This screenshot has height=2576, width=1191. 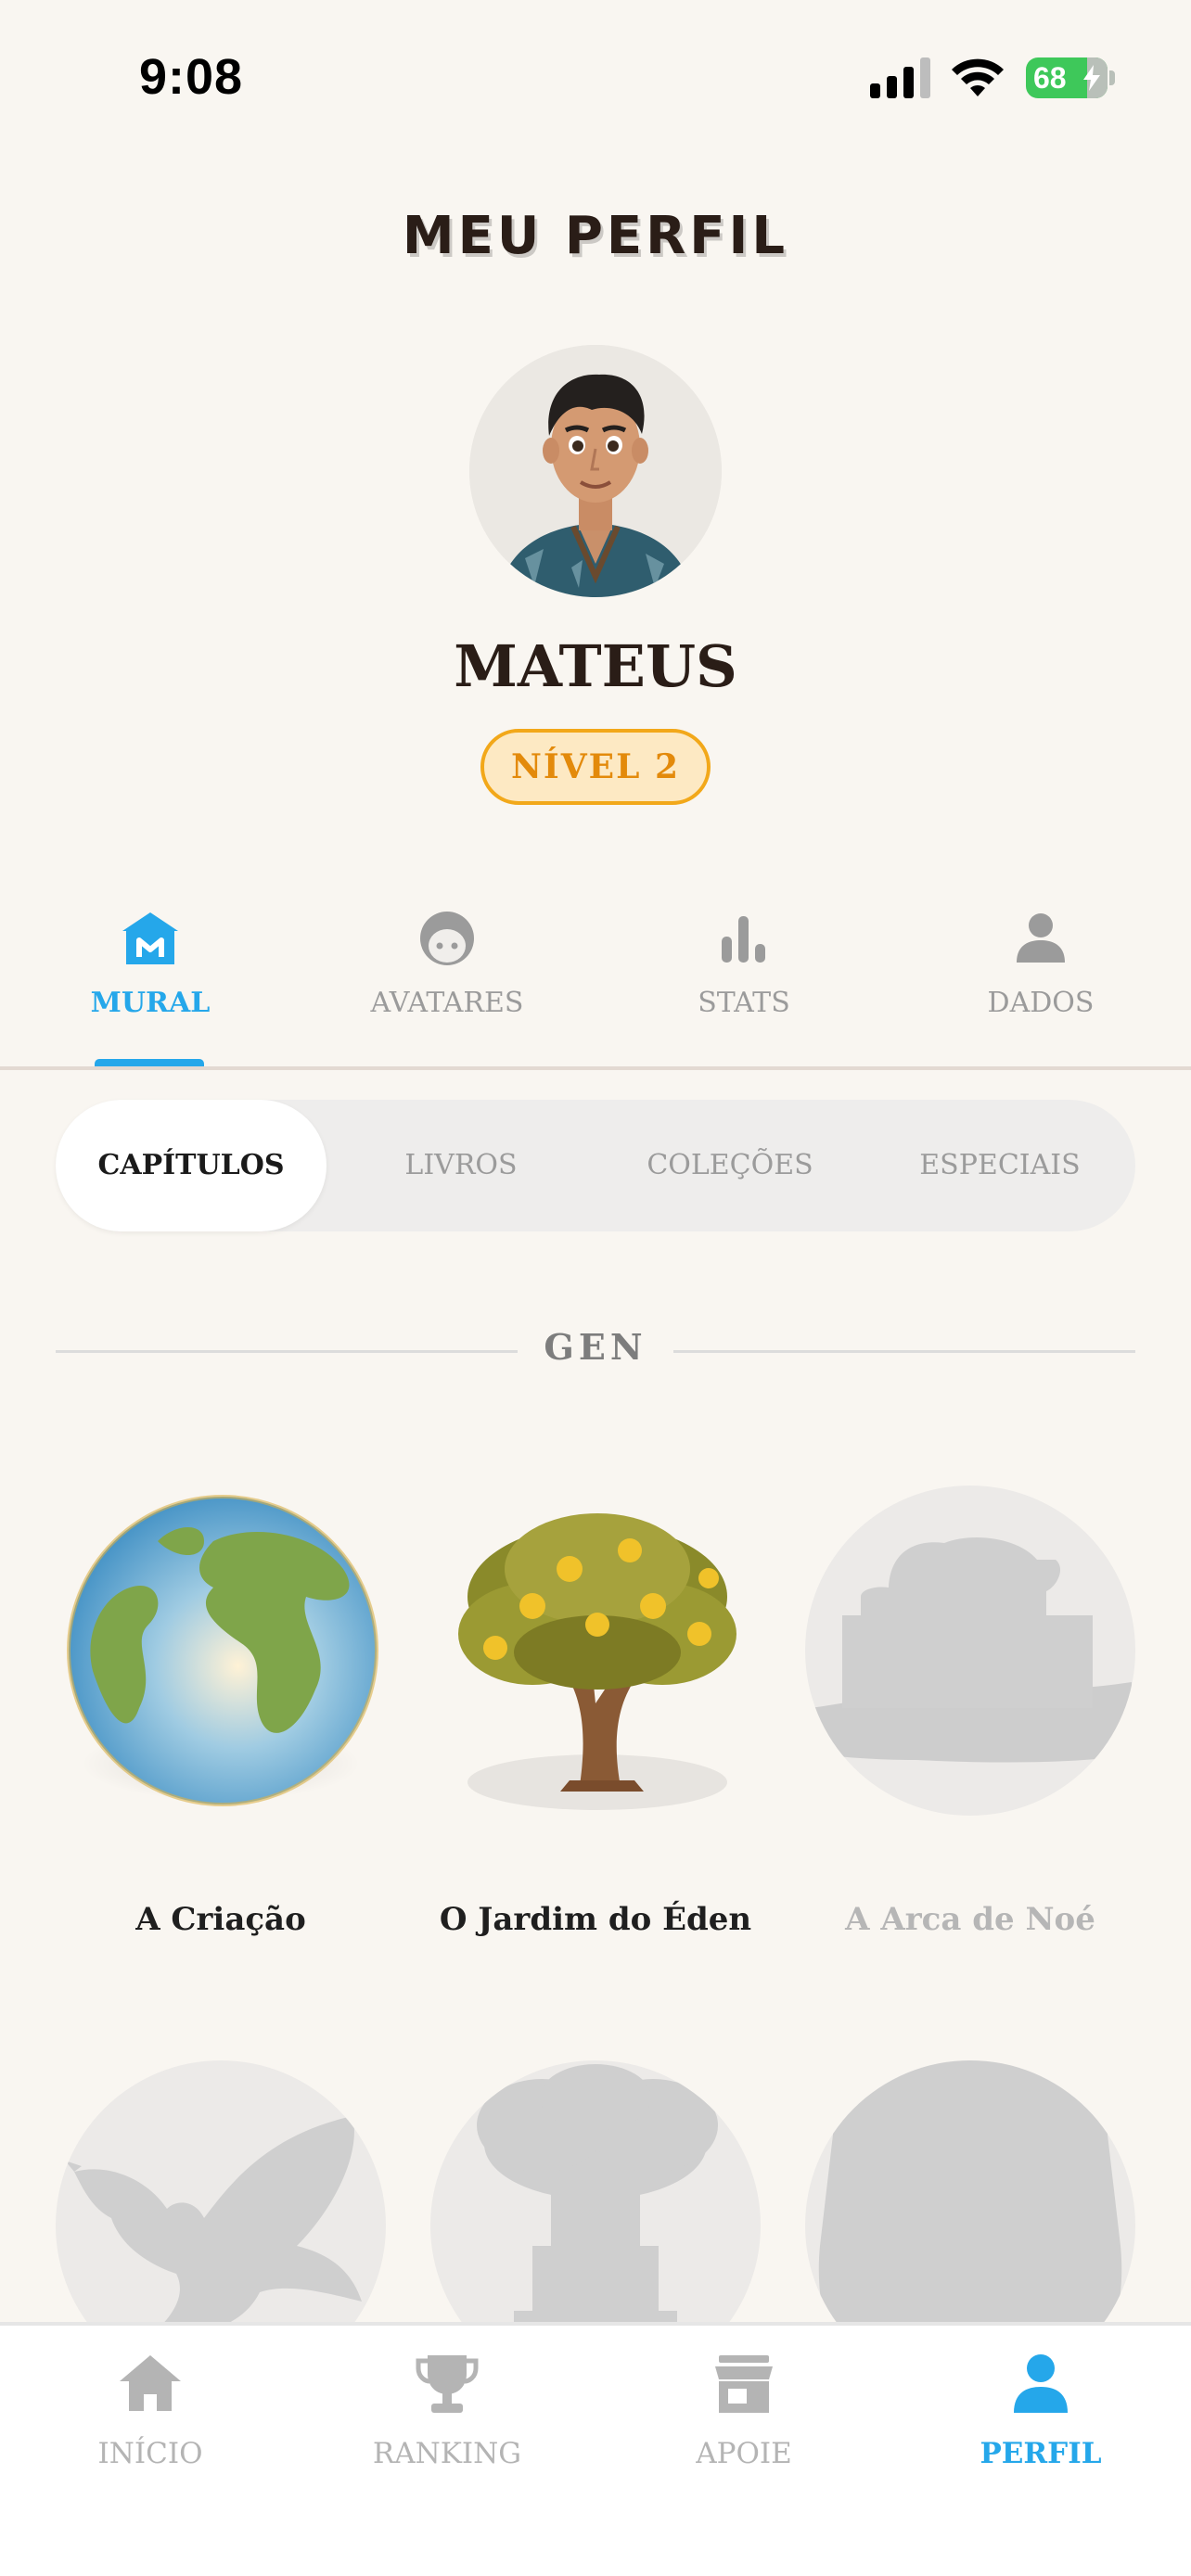 What do you see at coordinates (220, 1919) in the screenshot?
I see `chapter-name: A Criação` at bounding box center [220, 1919].